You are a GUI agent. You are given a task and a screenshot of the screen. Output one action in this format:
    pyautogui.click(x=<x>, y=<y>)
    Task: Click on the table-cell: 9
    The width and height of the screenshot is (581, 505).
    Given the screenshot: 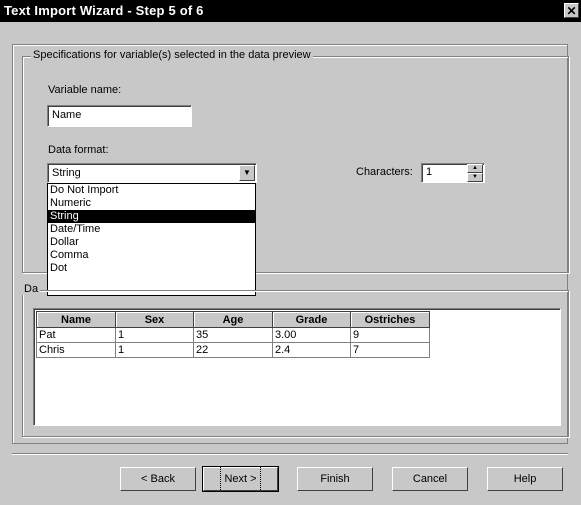 What is the action you would take?
    pyautogui.click(x=390, y=335)
    